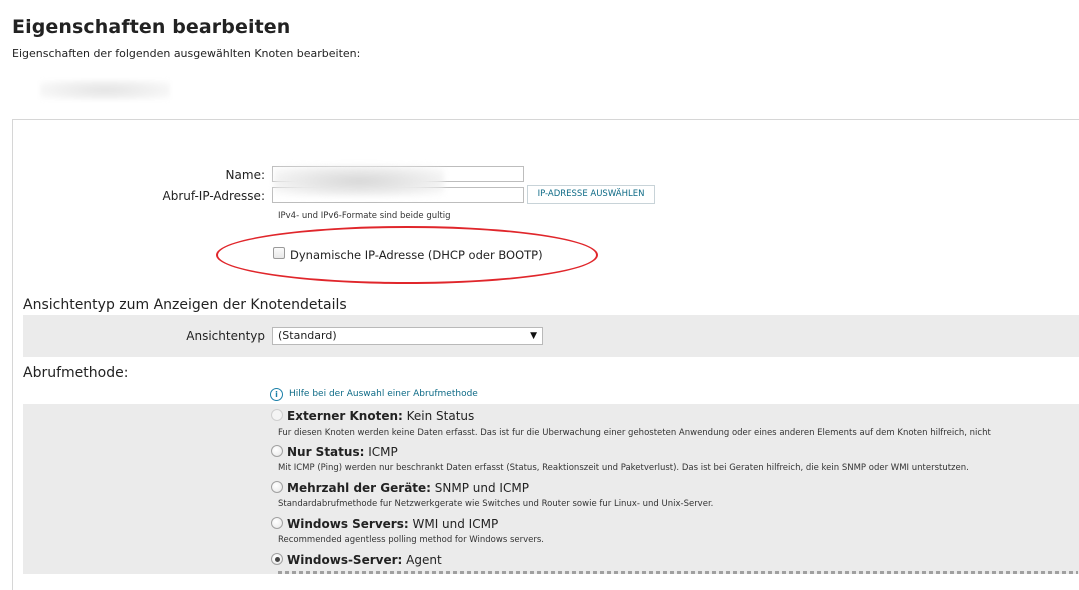 The height and width of the screenshot is (590, 1079). I want to click on name-label: Name:, so click(245, 175).